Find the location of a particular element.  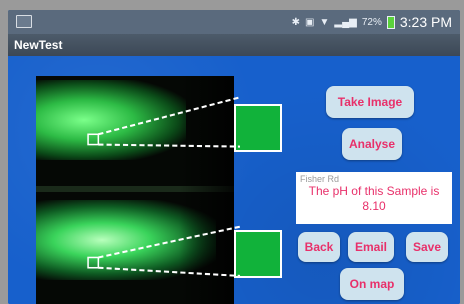

email-button: Email is located at coordinates (371, 247).